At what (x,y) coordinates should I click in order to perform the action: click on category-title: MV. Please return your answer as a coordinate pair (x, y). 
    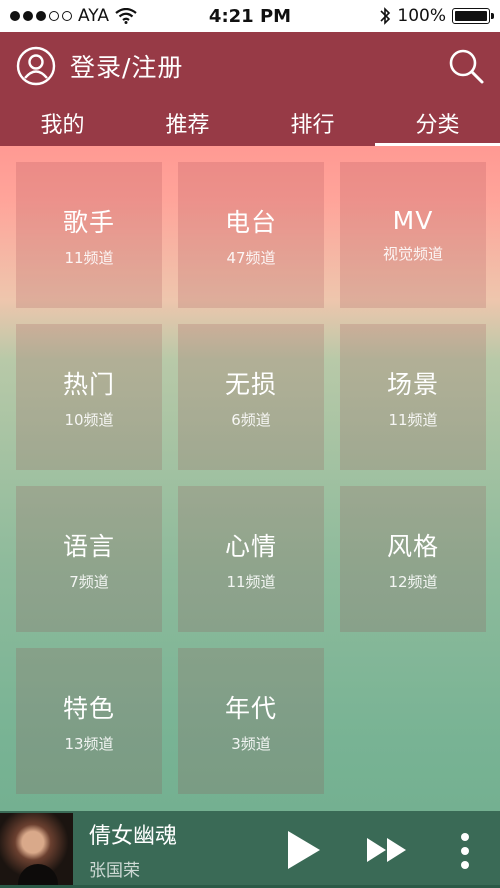
    Looking at the image, I should click on (413, 220).